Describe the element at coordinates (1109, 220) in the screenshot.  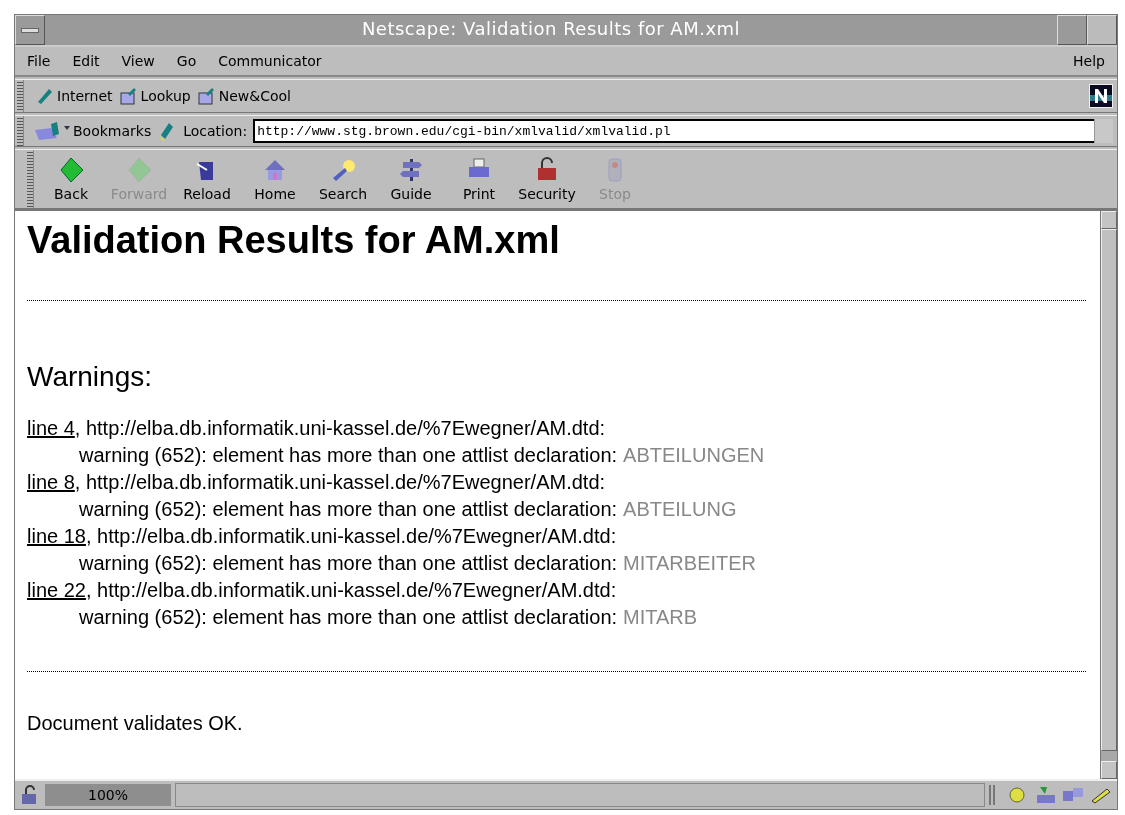
I see `scroll-up-button` at that location.